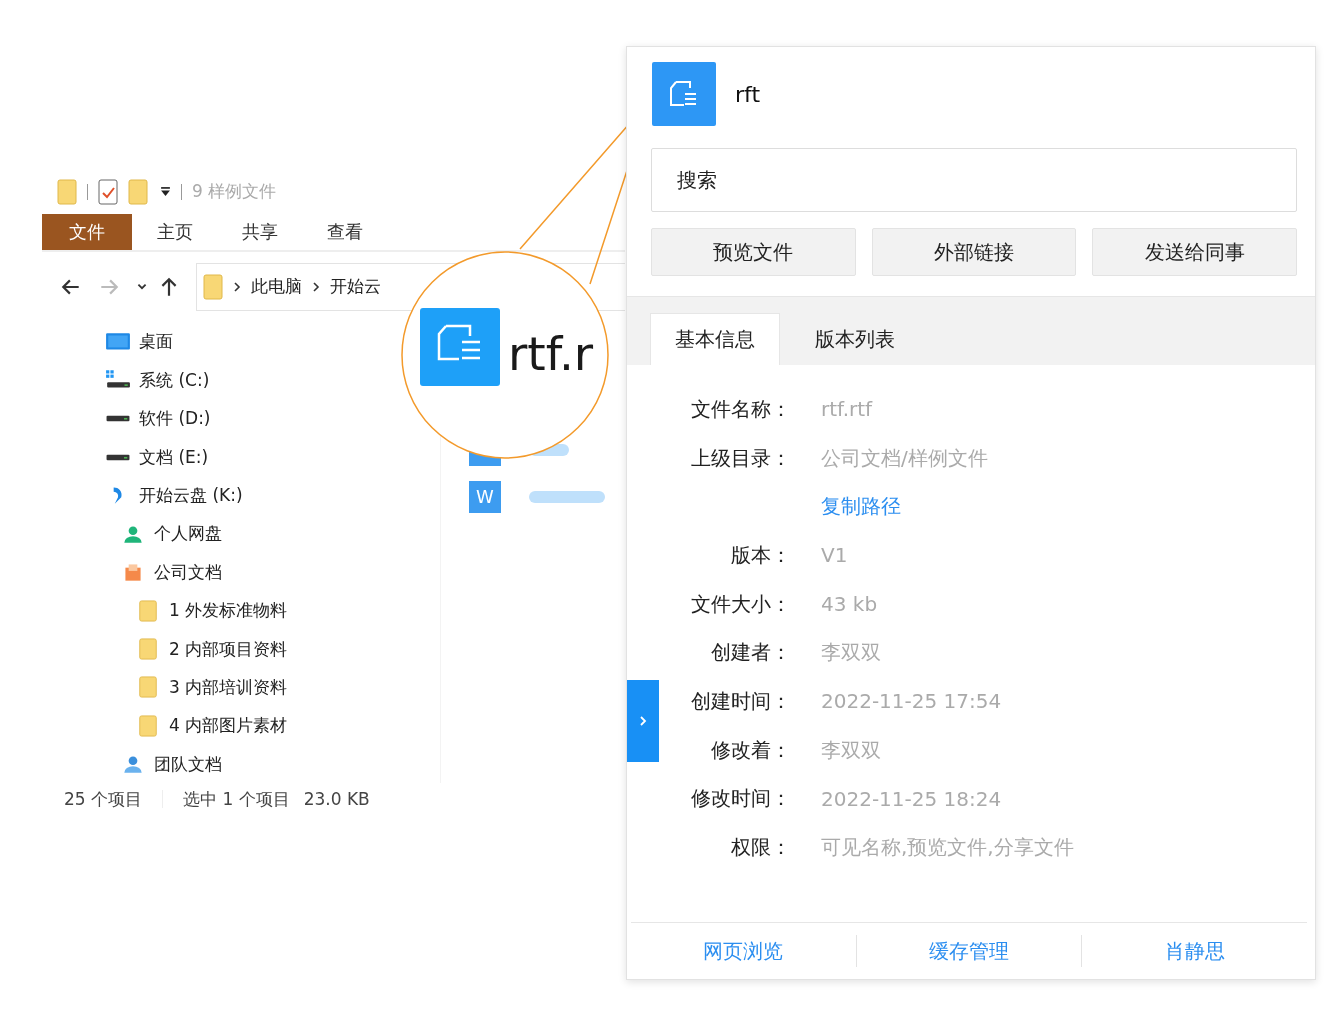  What do you see at coordinates (259, 232) in the screenshot?
I see `ribbon-tab: 共享` at bounding box center [259, 232].